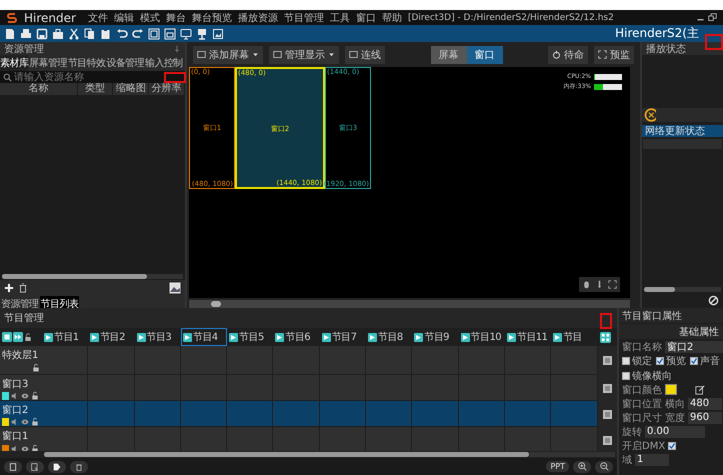 The image size is (723, 475). What do you see at coordinates (694, 346) in the screenshot?
I see `name-field: 窗口2` at bounding box center [694, 346].